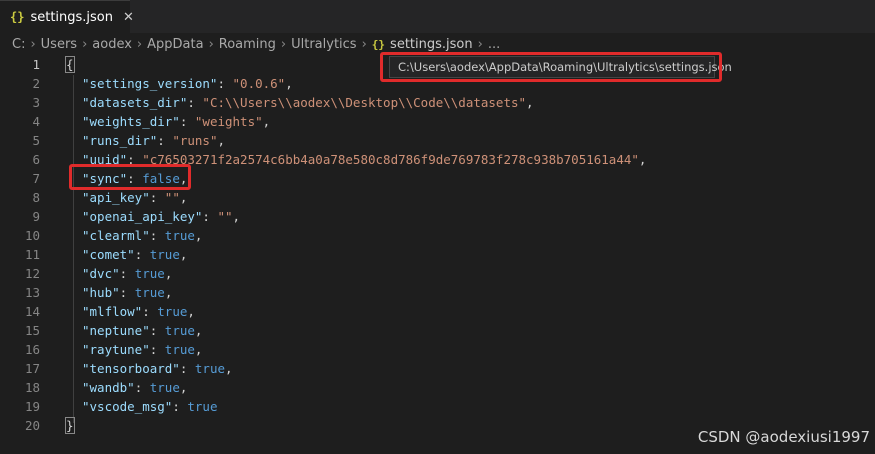 The width and height of the screenshot is (875, 454). What do you see at coordinates (72, 17) in the screenshot?
I see `tab-label: settings.json` at bounding box center [72, 17].